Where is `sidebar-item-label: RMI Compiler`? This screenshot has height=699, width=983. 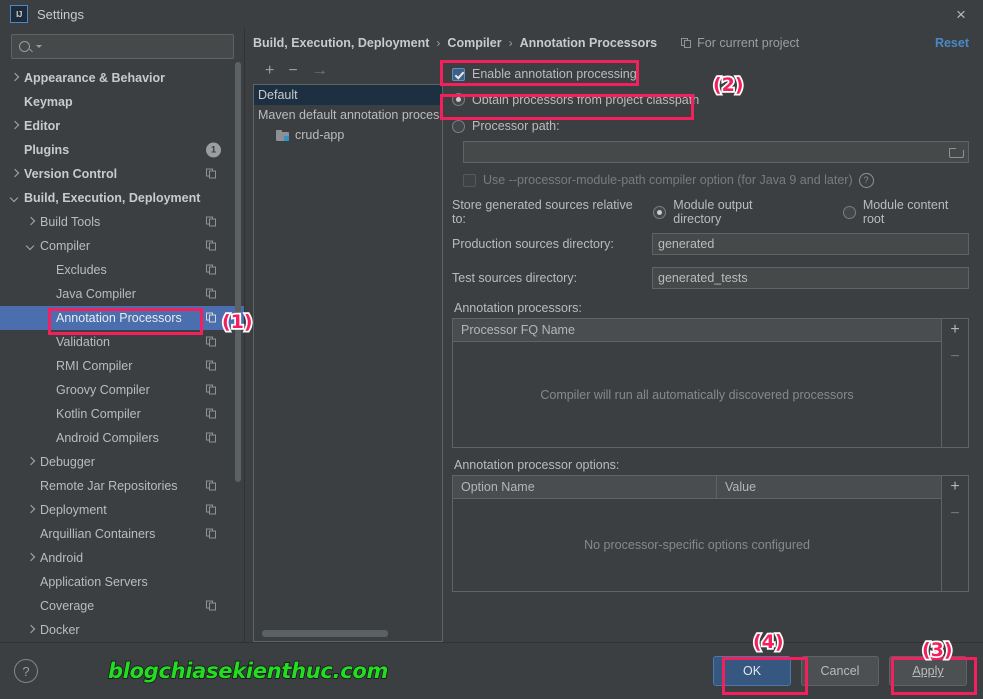
sidebar-item-label: RMI Compiler is located at coordinates (94, 366).